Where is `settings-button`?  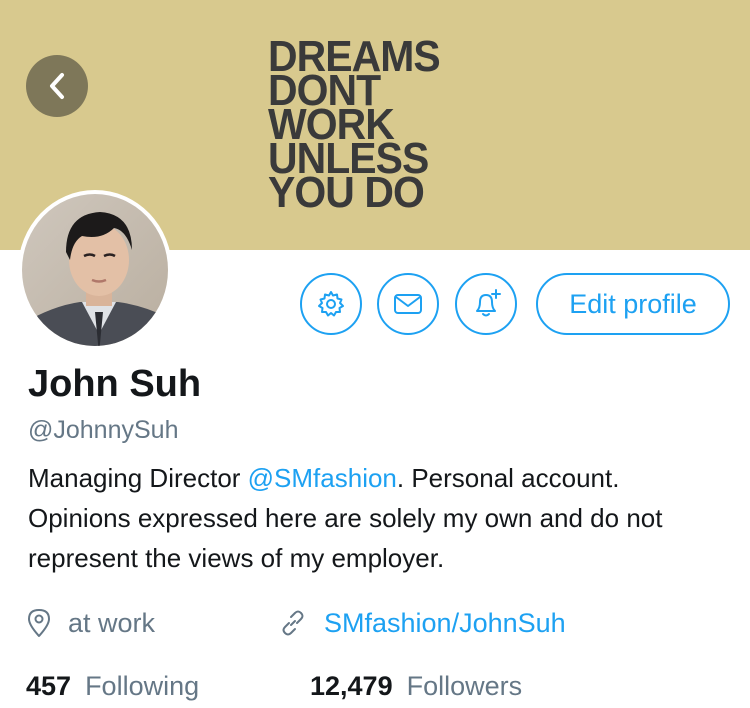 settings-button is located at coordinates (331, 304).